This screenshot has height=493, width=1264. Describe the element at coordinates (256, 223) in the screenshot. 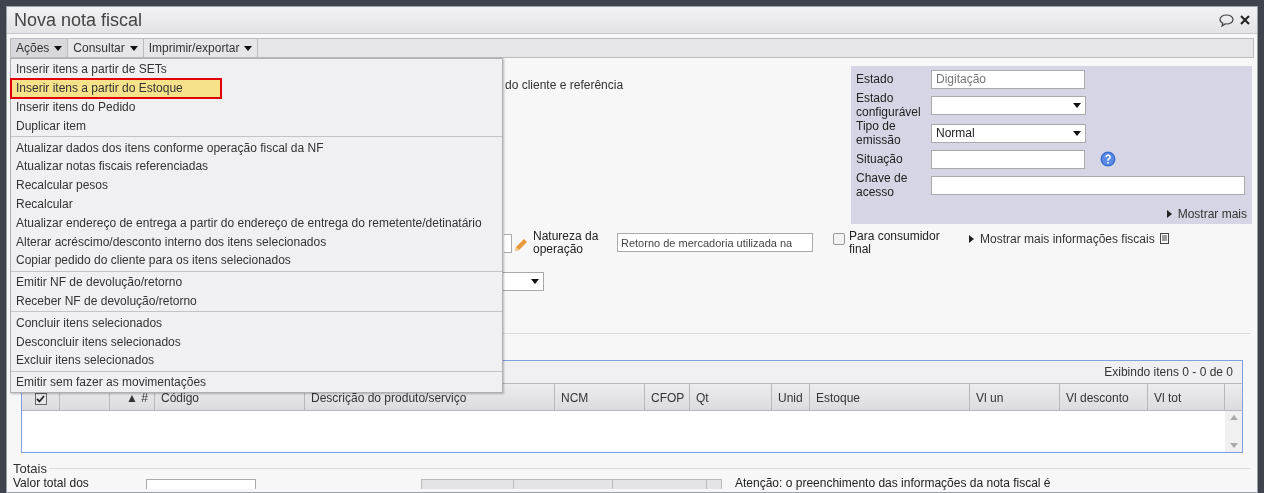

I see `menu-item: Atualizar endereço de entrega a partir do endereço de entrega do remetente/detinatário` at that location.